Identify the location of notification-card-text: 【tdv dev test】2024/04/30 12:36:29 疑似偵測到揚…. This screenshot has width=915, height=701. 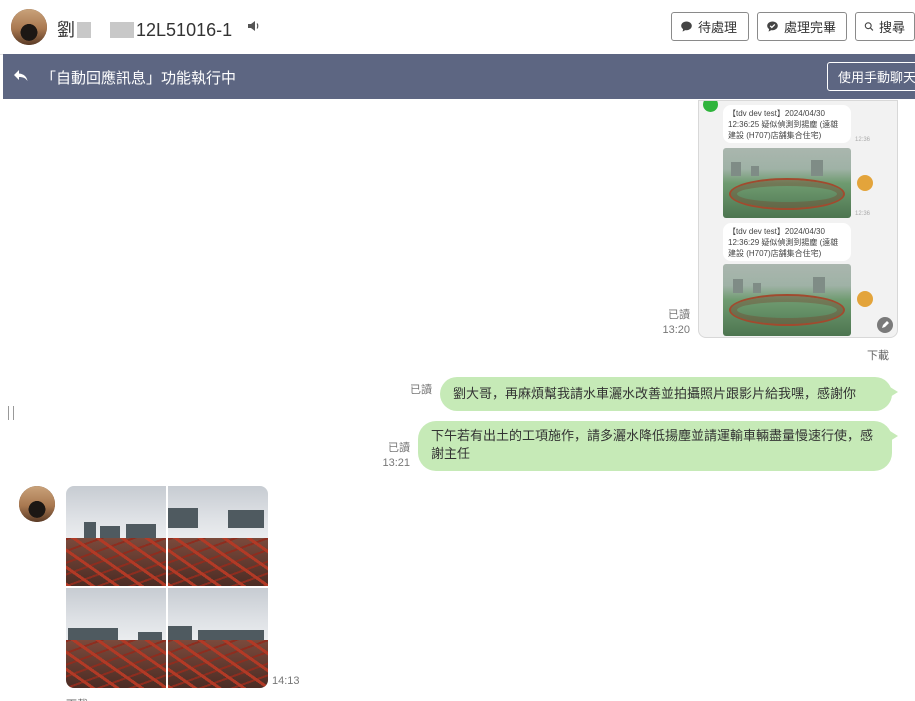
(783, 242).